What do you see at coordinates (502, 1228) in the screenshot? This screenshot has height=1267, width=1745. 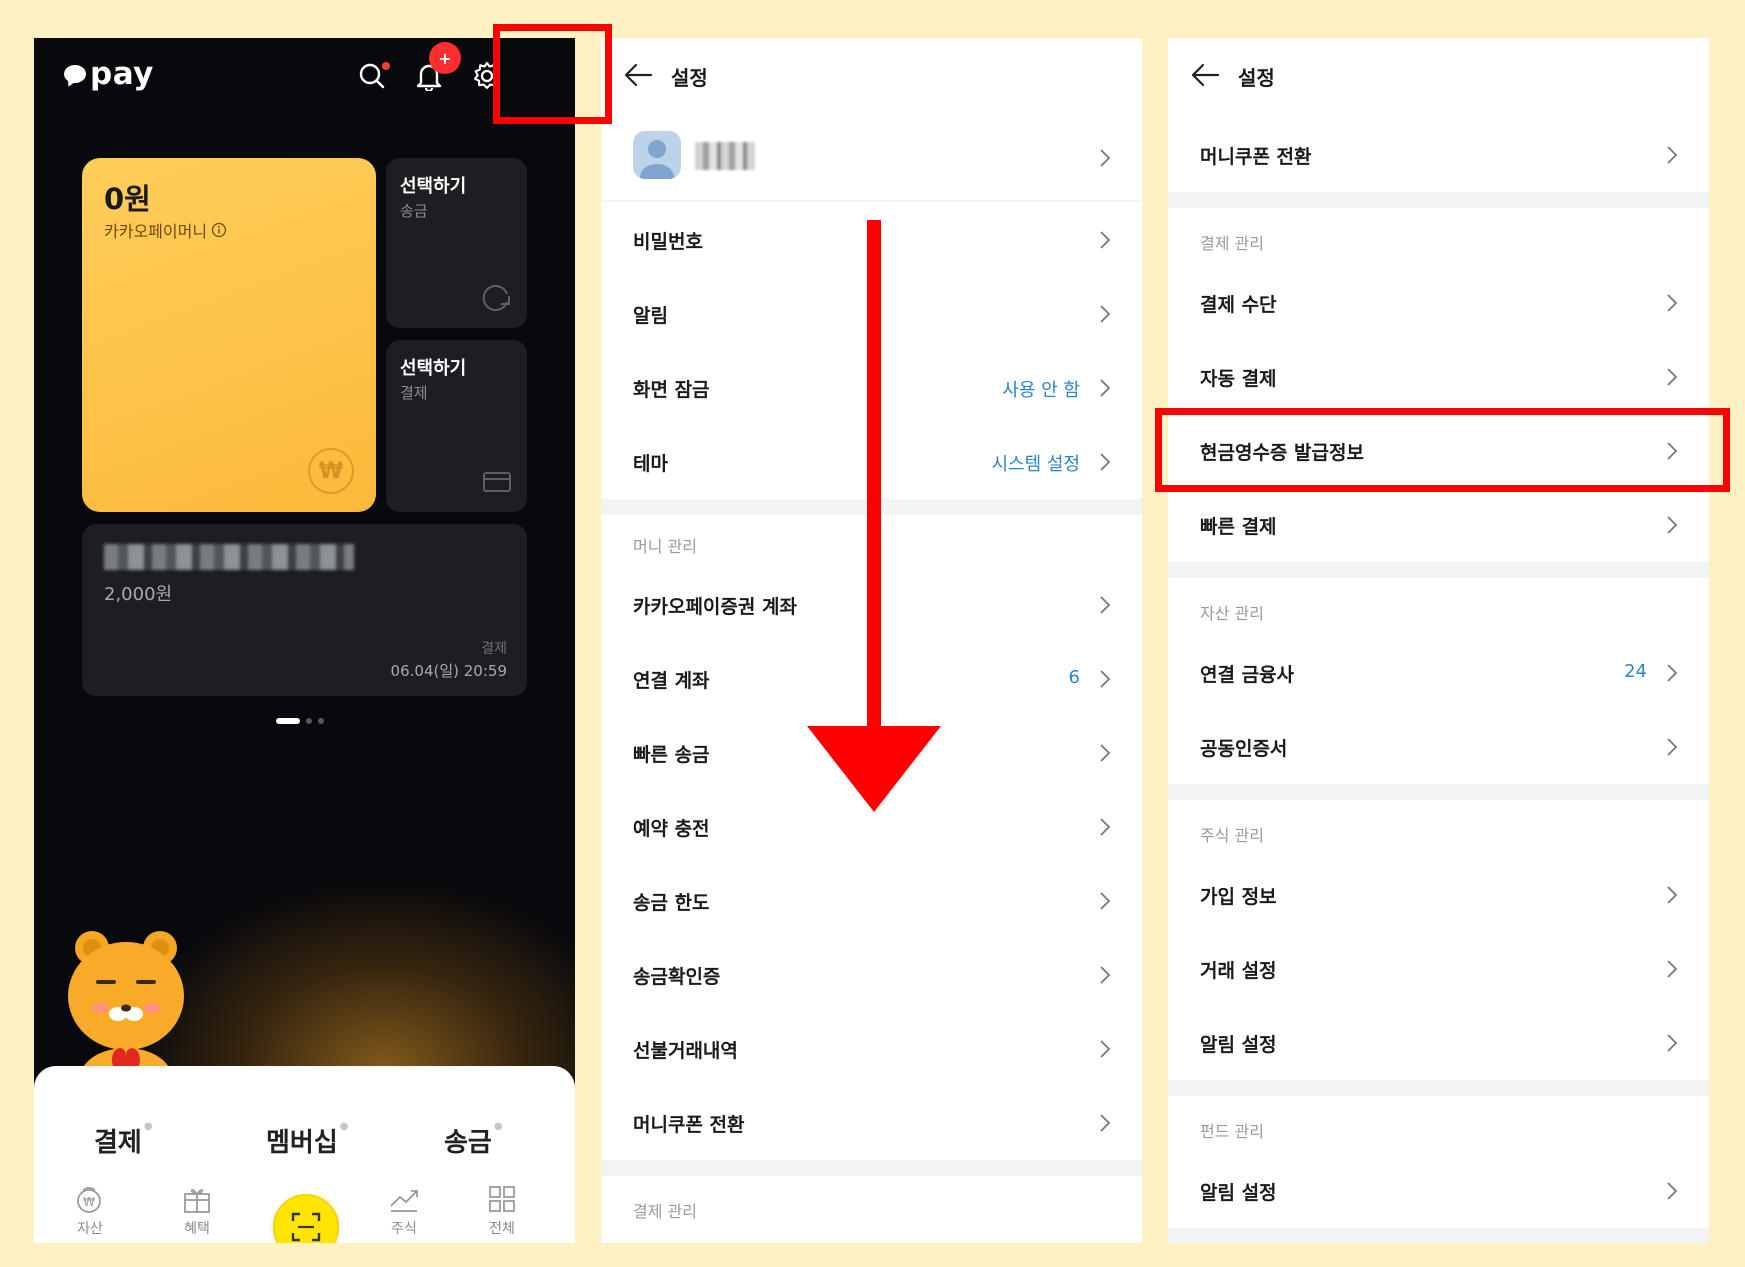 I see `nav-all: 전체` at bounding box center [502, 1228].